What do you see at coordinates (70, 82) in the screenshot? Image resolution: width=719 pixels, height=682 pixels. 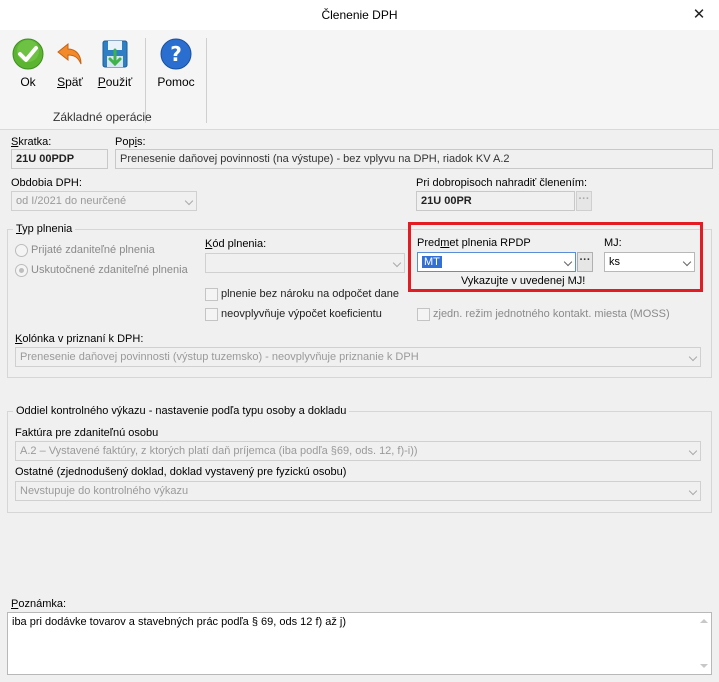 I see `back-label: Späť` at bounding box center [70, 82].